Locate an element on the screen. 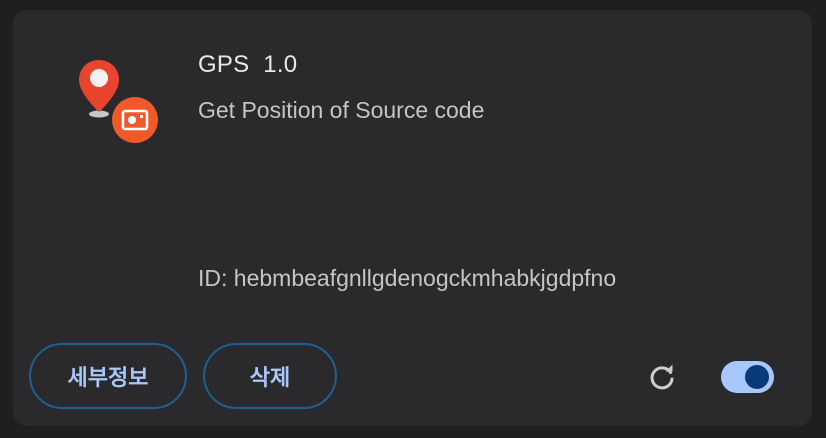  extension-icon is located at coordinates (119, 103).